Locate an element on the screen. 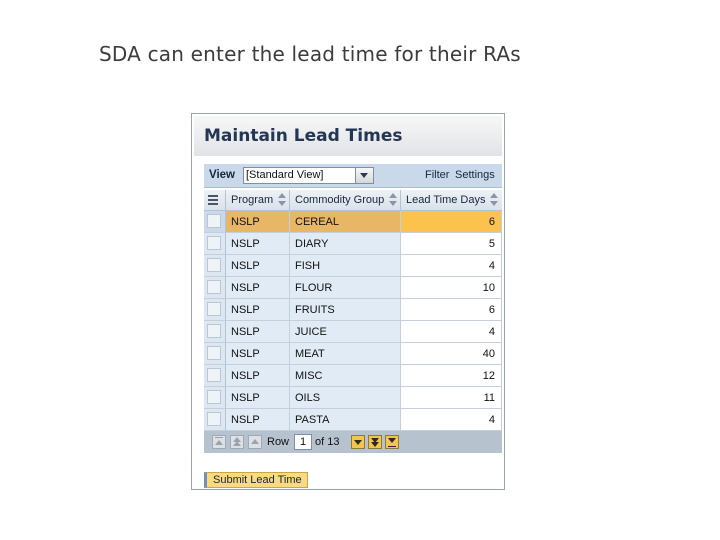 This screenshot has width=720, height=540. cell-commodity-group: MISC is located at coordinates (345, 376).